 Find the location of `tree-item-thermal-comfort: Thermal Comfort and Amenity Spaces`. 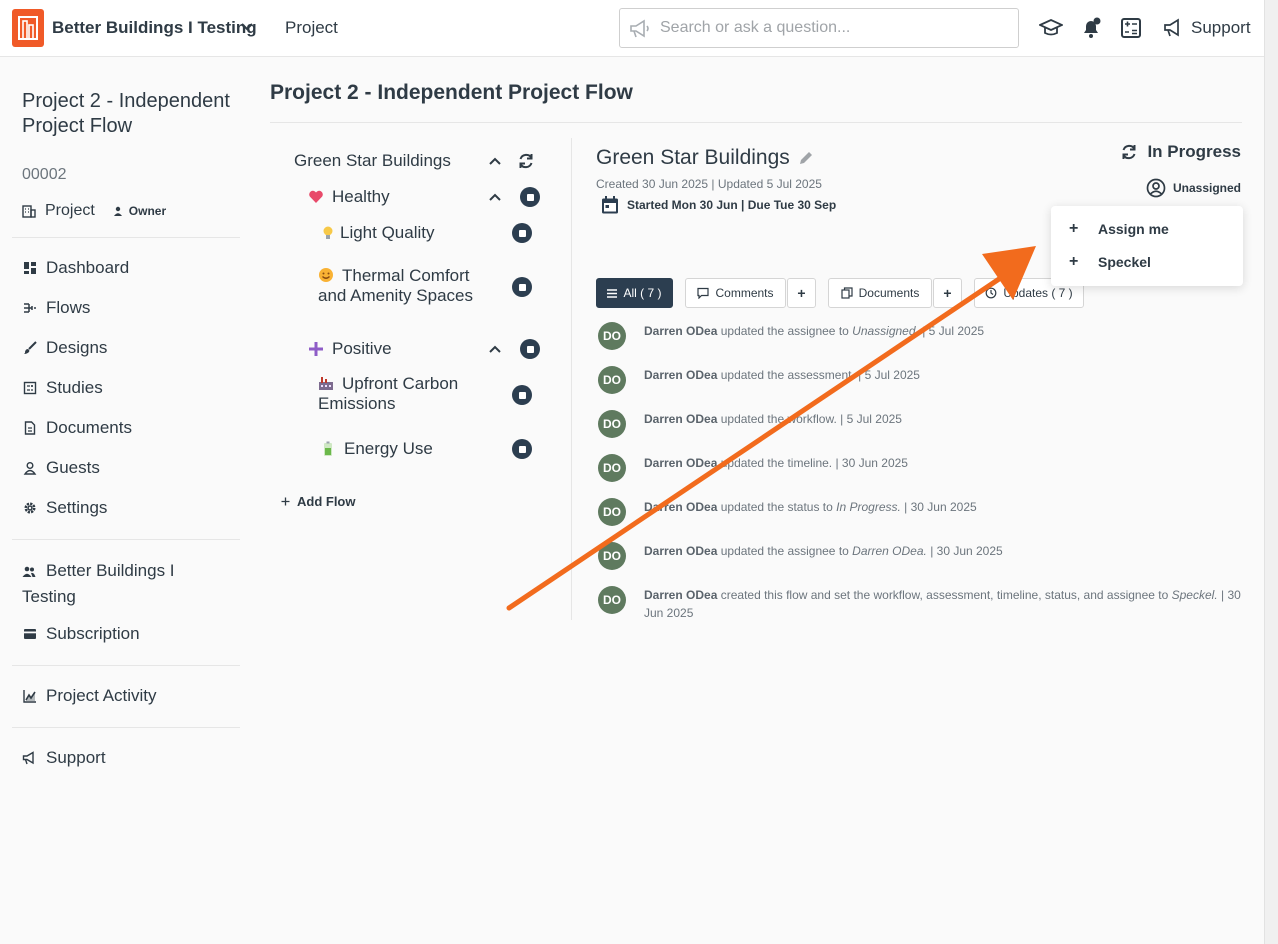

tree-item-thermal-comfort: Thermal Comfort and Amenity Spaces is located at coordinates (403, 286).